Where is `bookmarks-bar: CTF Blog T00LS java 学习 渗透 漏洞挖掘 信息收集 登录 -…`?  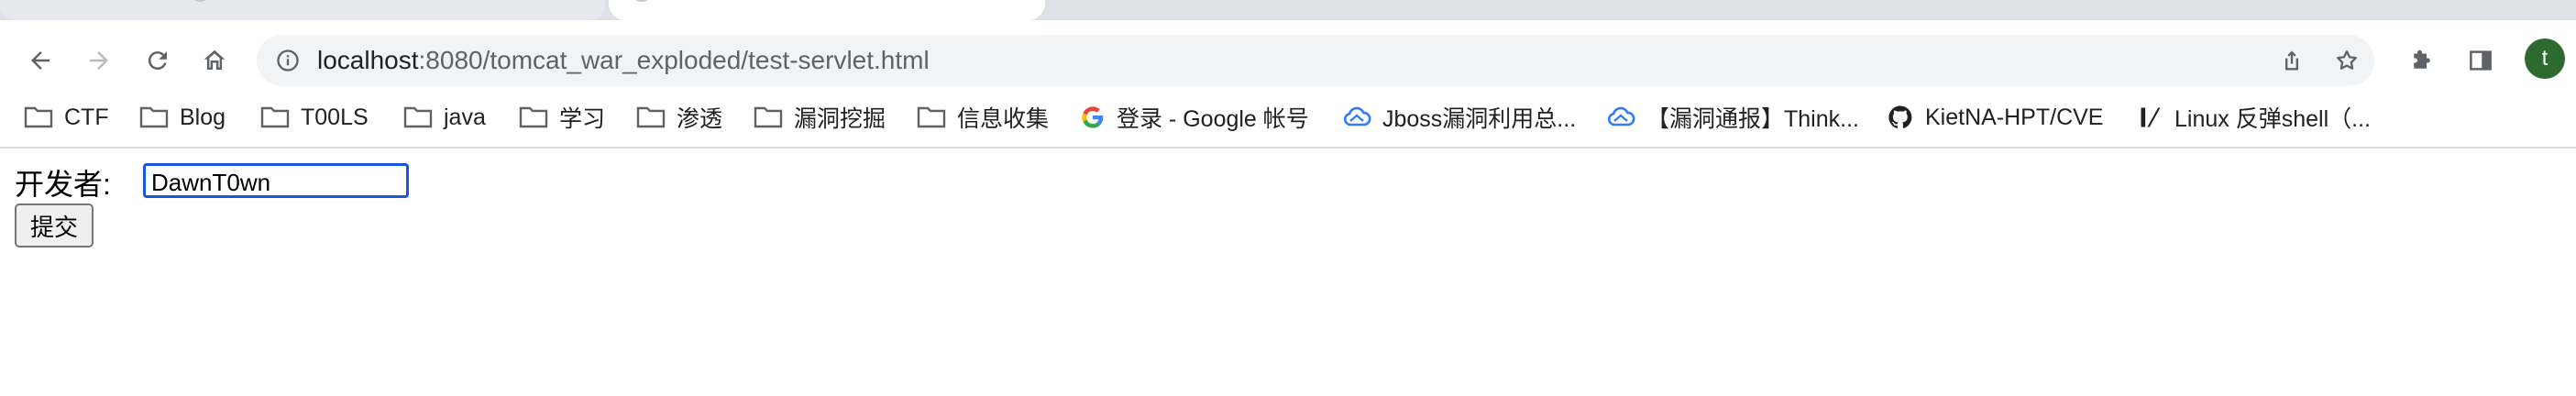
bookmarks-bar: CTF Blog T00LS java 学习 渗透 漏洞挖掘 信息收集 登录 -… is located at coordinates (1288, 119).